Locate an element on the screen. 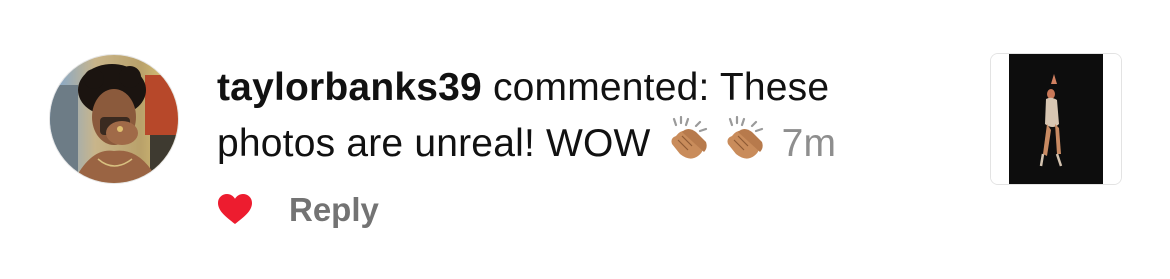  heart-icon is located at coordinates (235, 209).